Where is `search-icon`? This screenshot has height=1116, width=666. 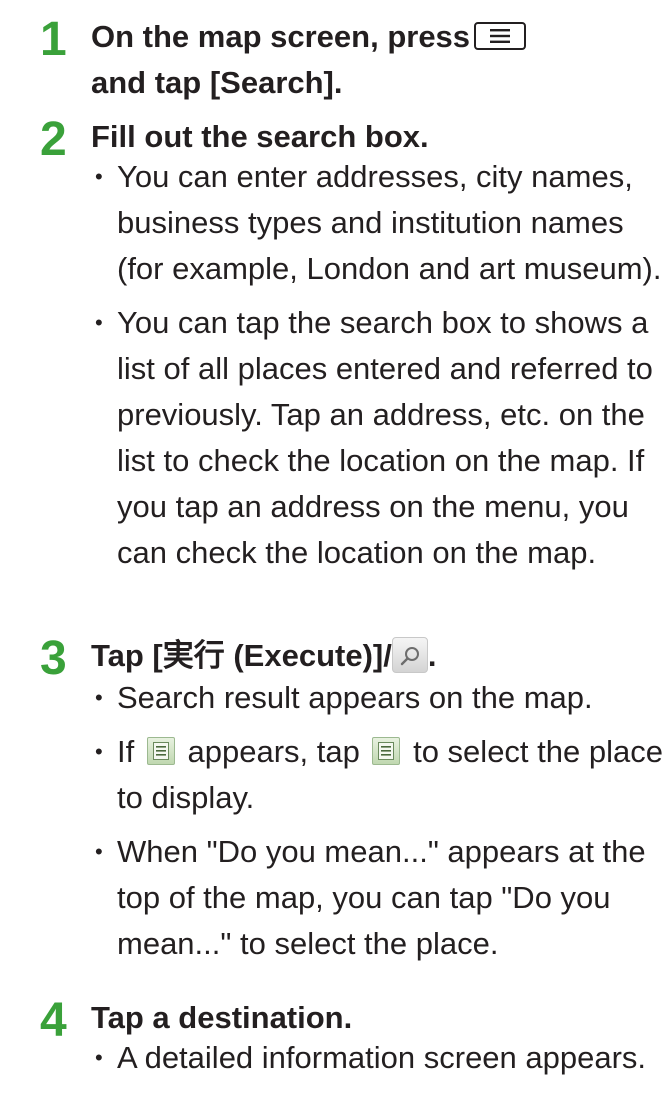
search-icon is located at coordinates (409, 654).